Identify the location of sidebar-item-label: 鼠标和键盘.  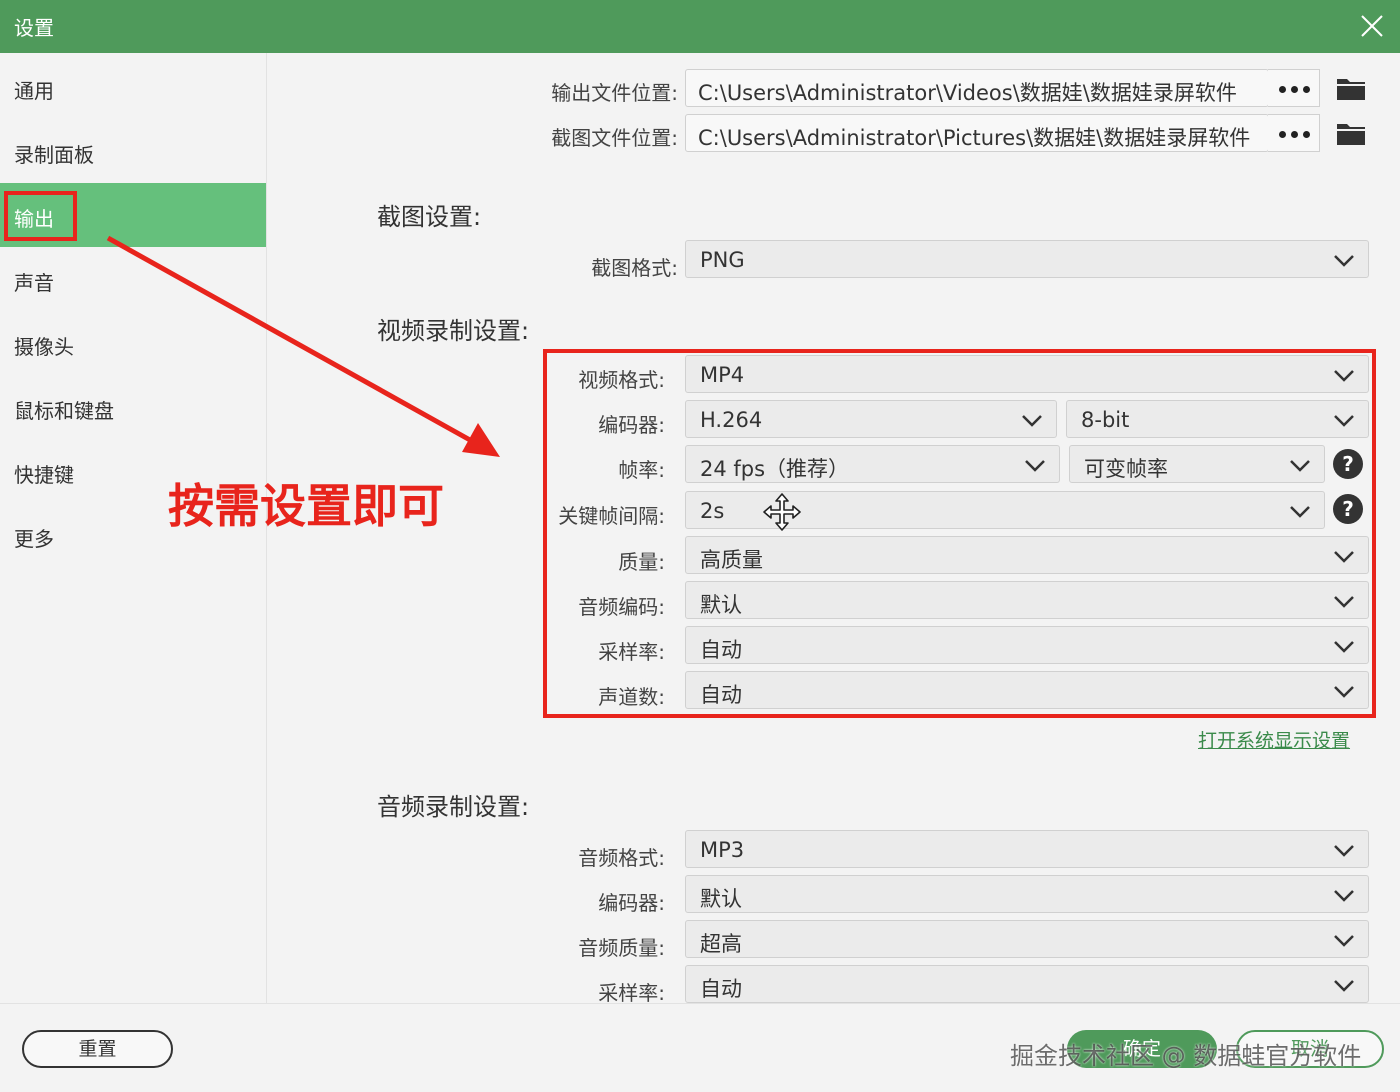
(64, 411).